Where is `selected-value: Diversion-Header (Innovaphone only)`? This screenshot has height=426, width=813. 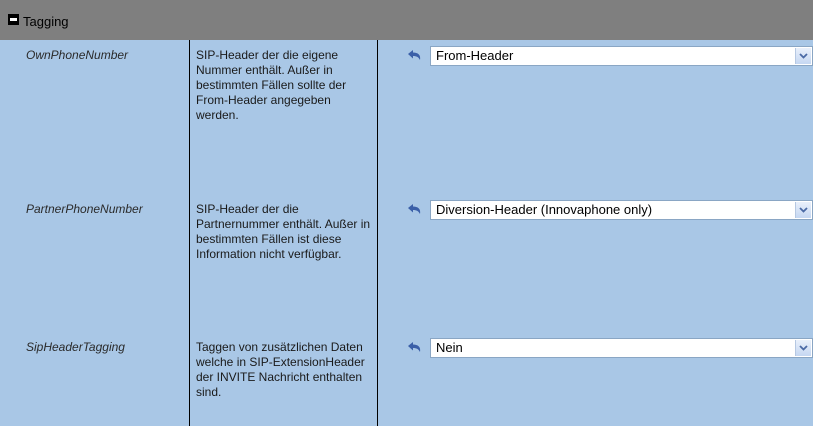 selected-value: Diversion-Header (Innovaphone only) is located at coordinates (544, 209).